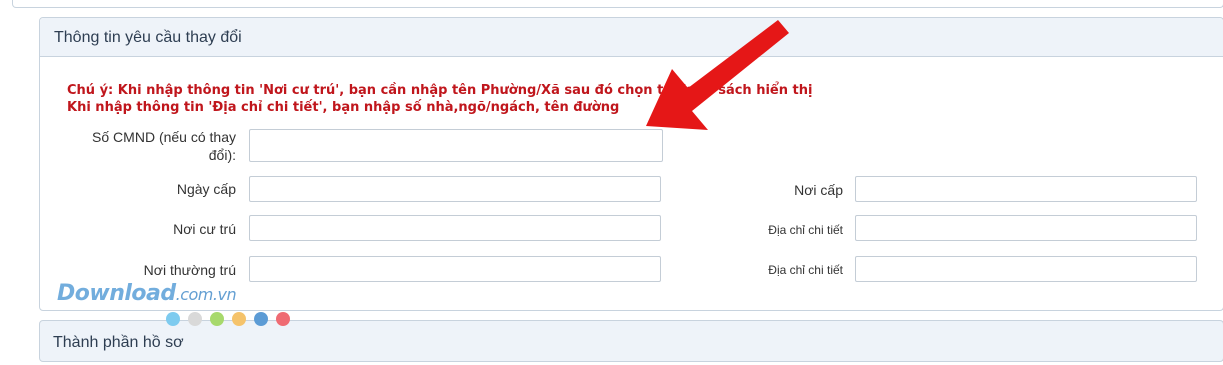 The height and width of the screenshot is (365, 1223). Describe the element at coordinates (455, 269) in the screenshot. I see `noi-thuong-tru-input` at that location.